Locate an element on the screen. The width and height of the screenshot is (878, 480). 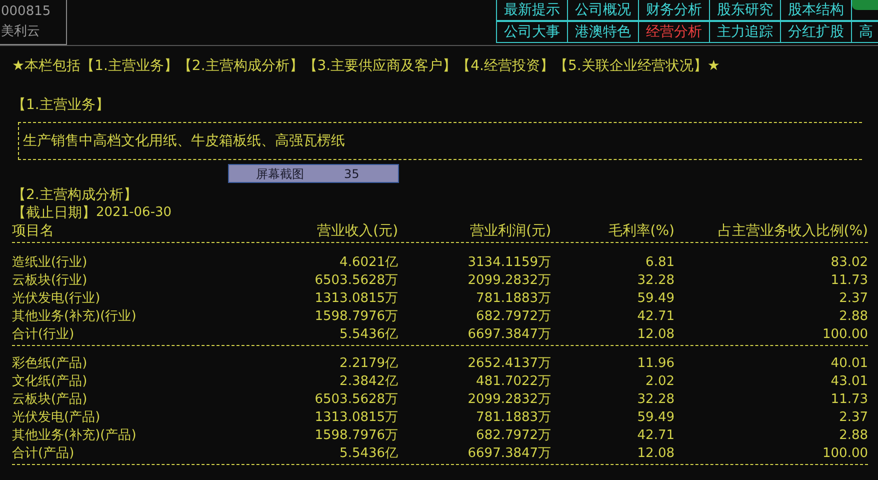
table-cell-text: 481.7022万 is located at coordinates (513, 382).